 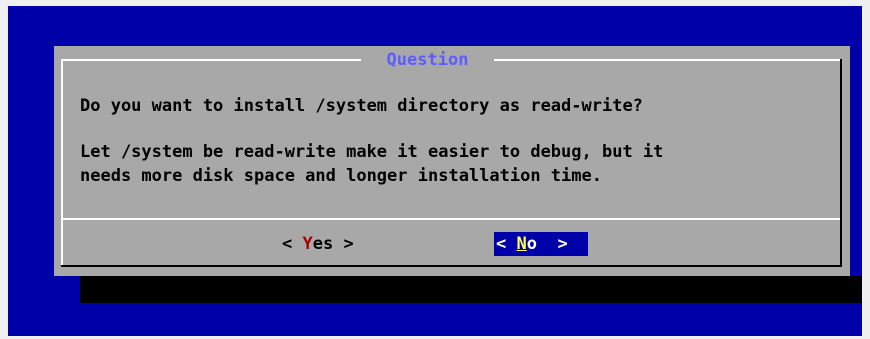 What do you see at coordinates (521, 244) in the screenshot?
I see `no-button-hotkey: N` at bounding box center [521, 244].